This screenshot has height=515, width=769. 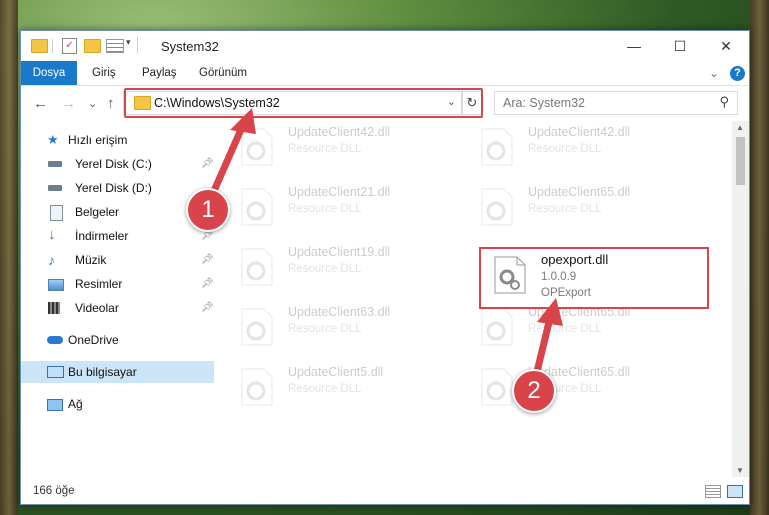 I want to click on step-2-badge: 2, so click(x=534, y=391).